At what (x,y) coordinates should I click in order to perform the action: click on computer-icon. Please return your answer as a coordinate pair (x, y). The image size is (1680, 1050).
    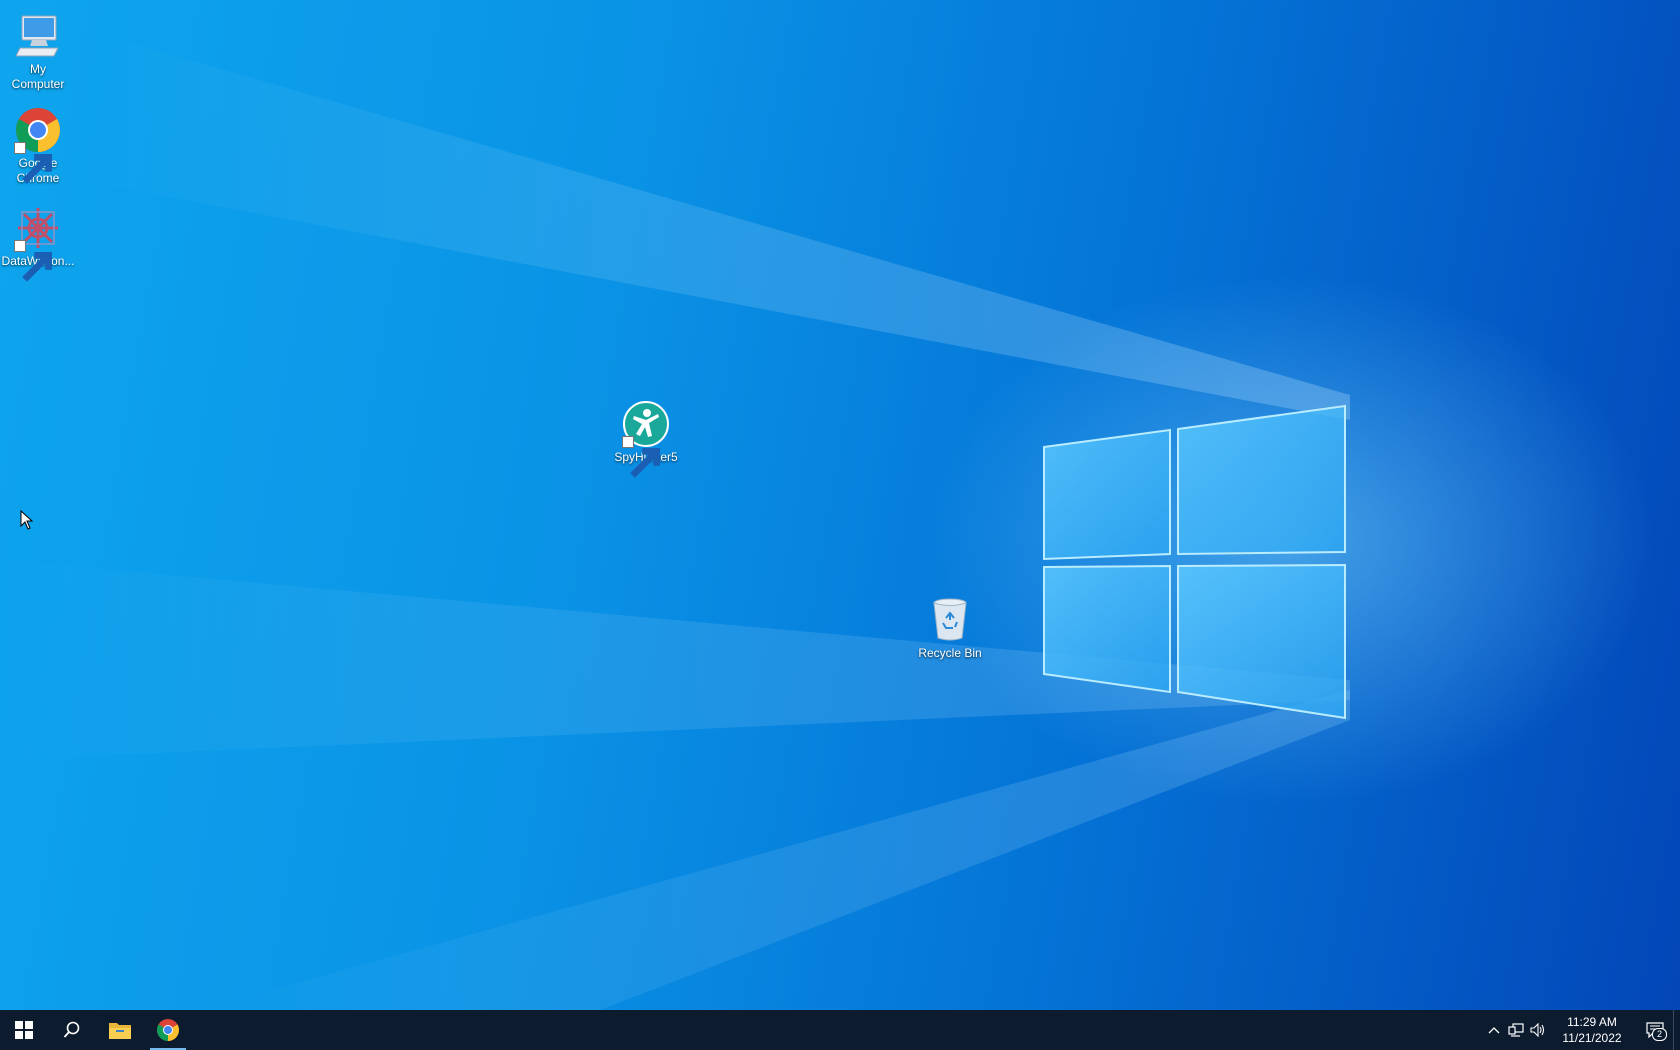
    Looking at the image, I should click on (38, 36).